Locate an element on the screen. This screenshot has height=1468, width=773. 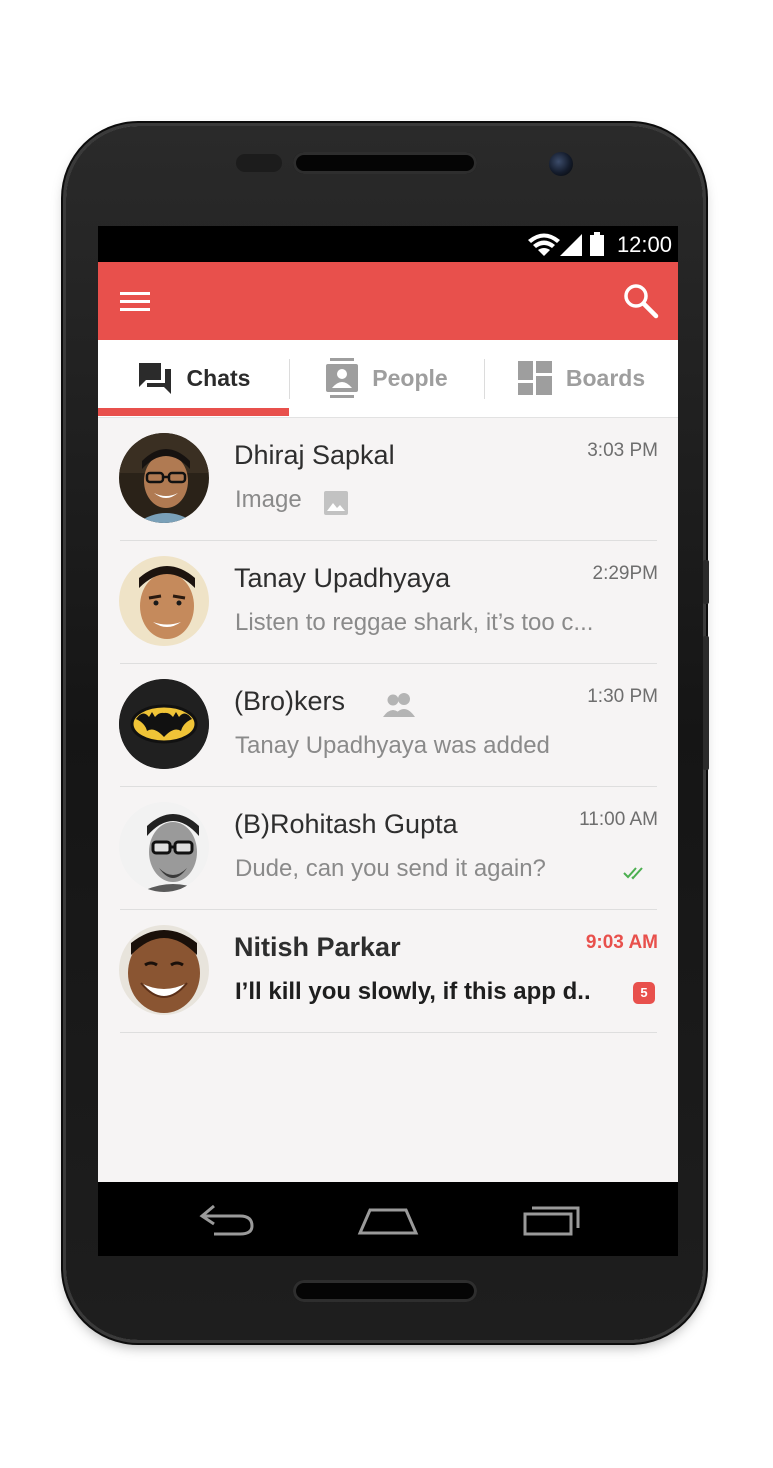
row-divider is located at coordinates (388, 1032).